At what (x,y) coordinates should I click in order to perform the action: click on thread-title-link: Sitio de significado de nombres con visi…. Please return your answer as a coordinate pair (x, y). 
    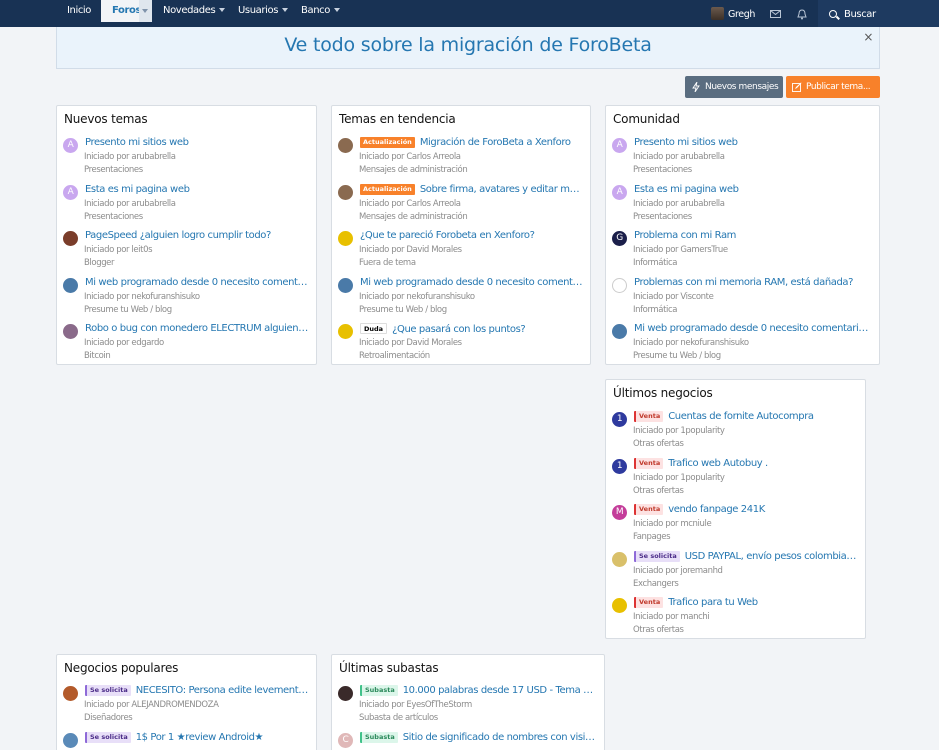
    Looking at the image, I should click on (500, 737).